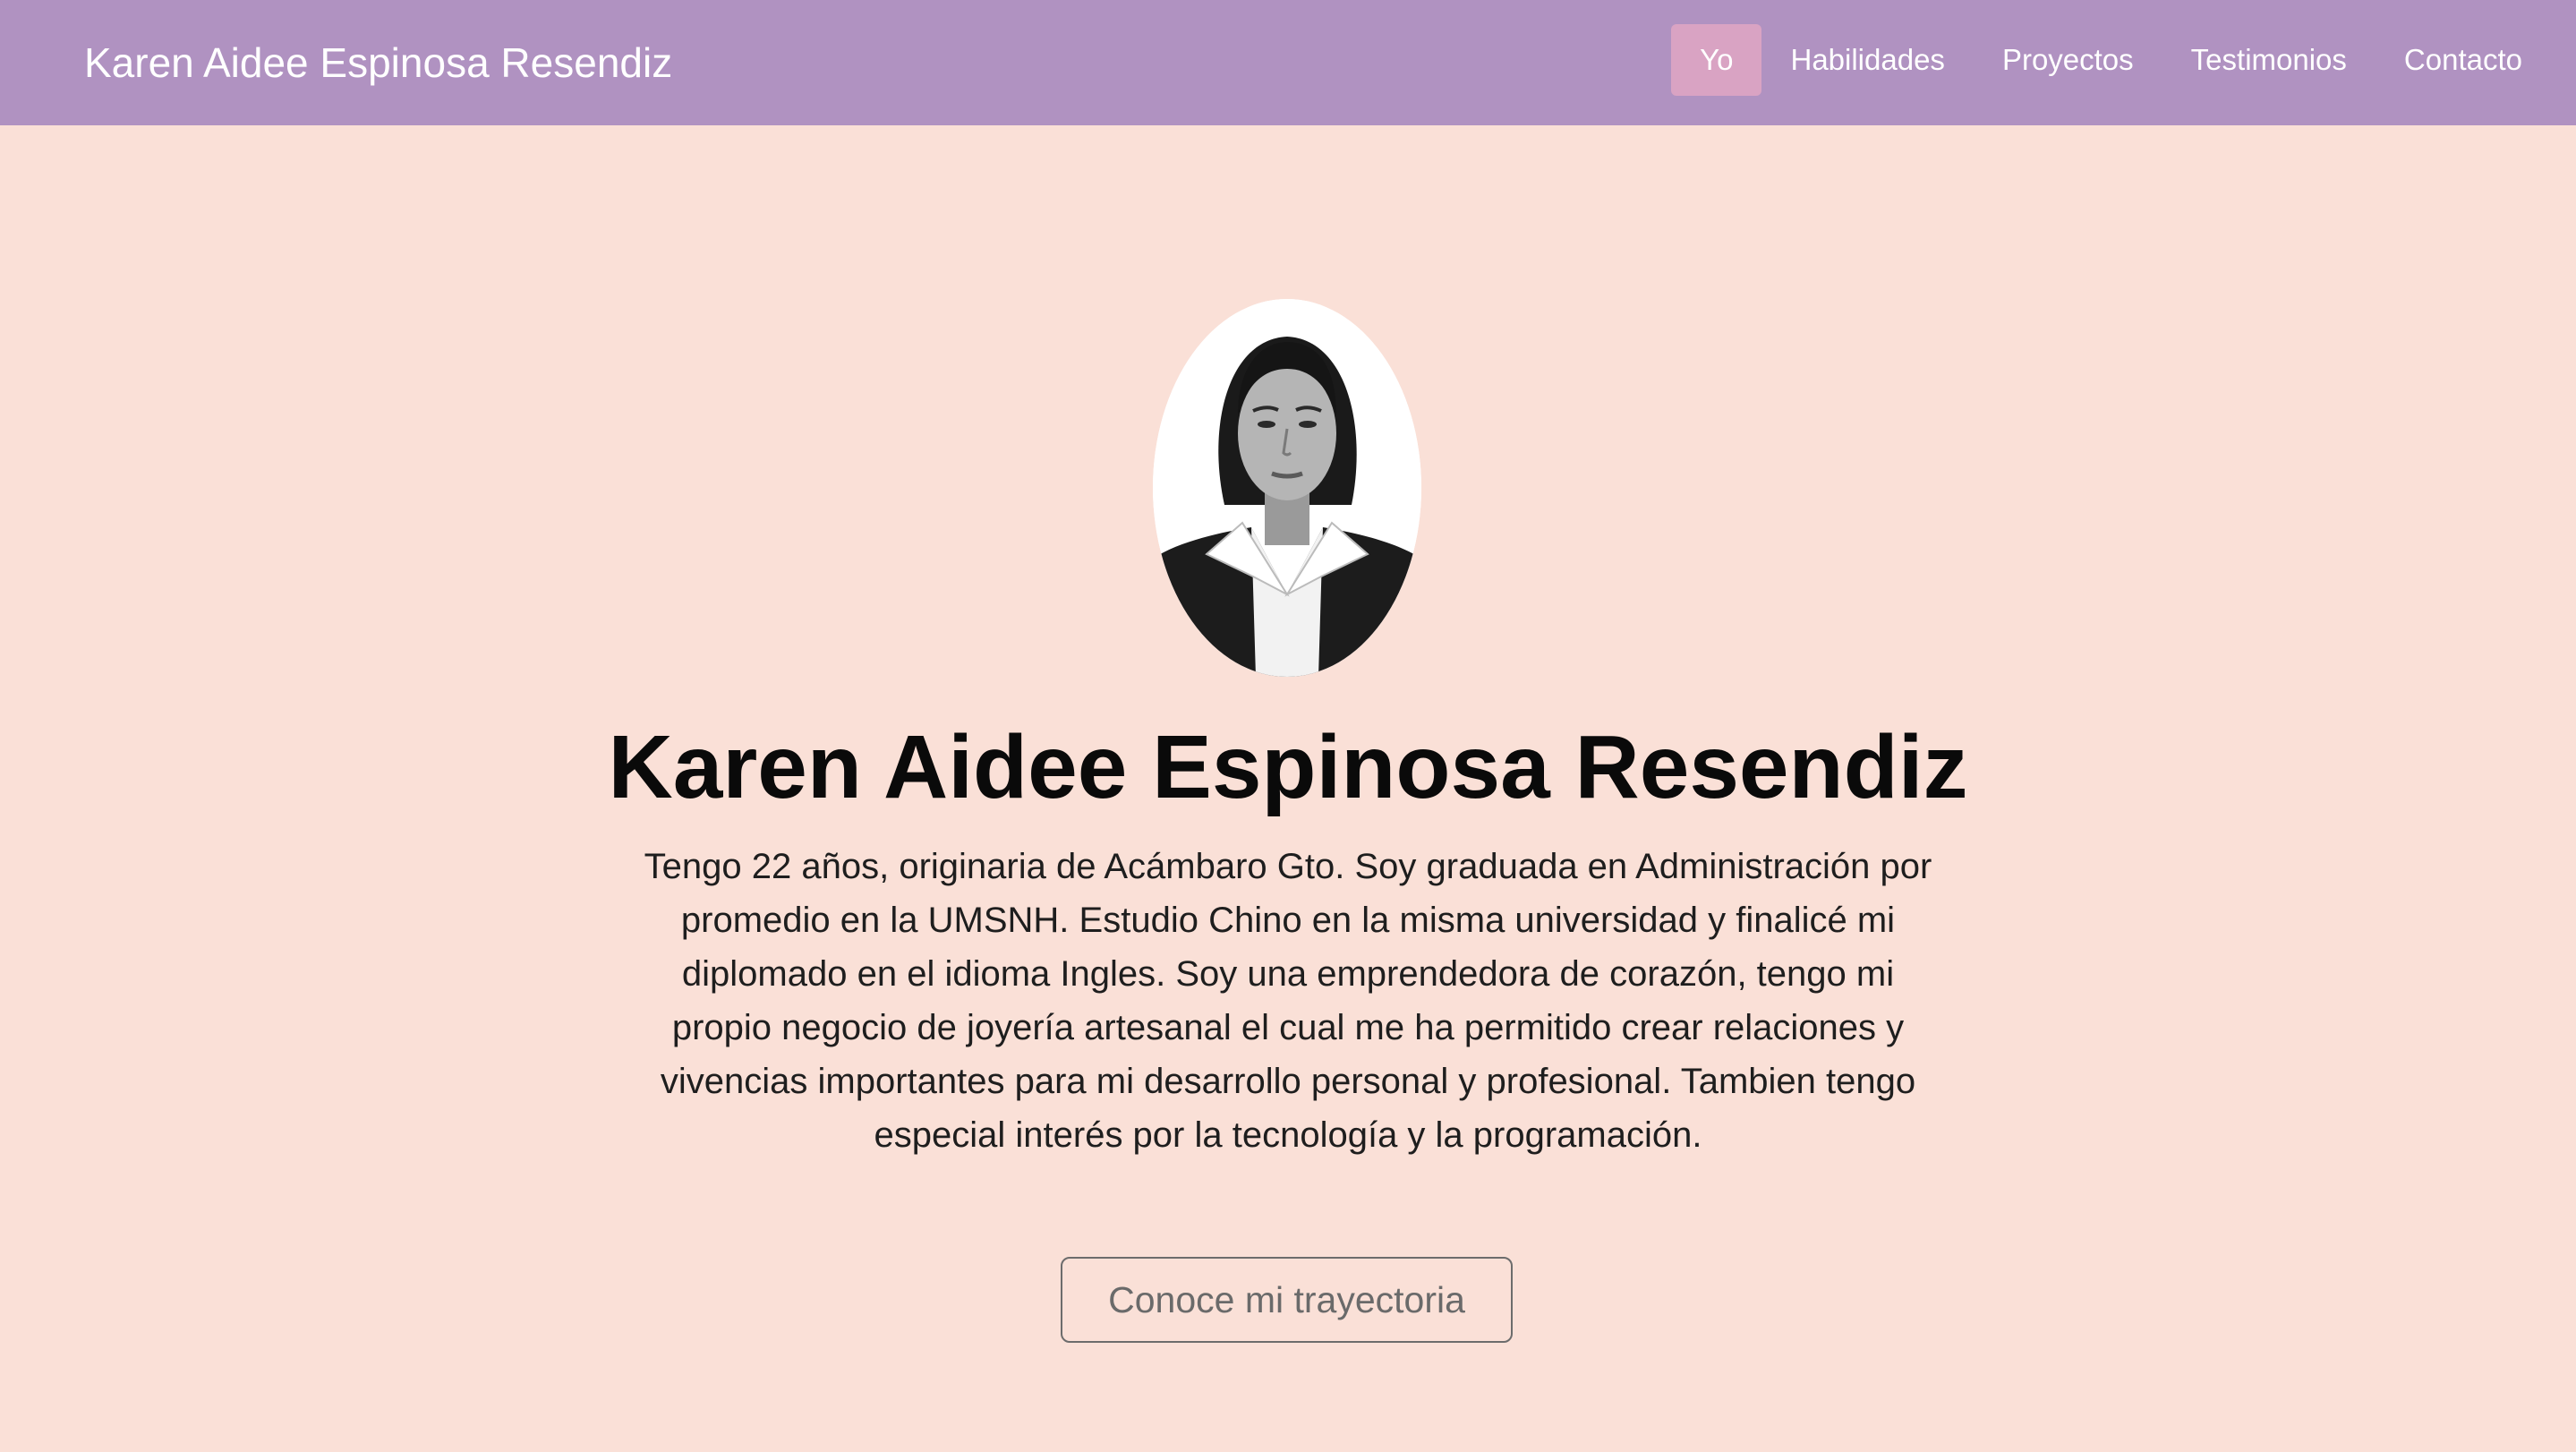 This screenshot has height=1452, width=2576. What do you see at coordinates (378, 62) in the screenshot?
I see `brand-title: Karen Aidee Espinosa Resendiz` at bounding box center [378, 62].